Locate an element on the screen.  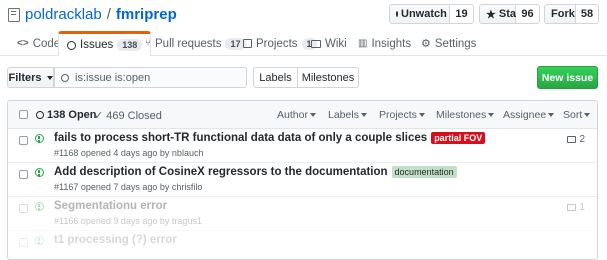
check-icon: ✓ is located at coordinates (99, 116).